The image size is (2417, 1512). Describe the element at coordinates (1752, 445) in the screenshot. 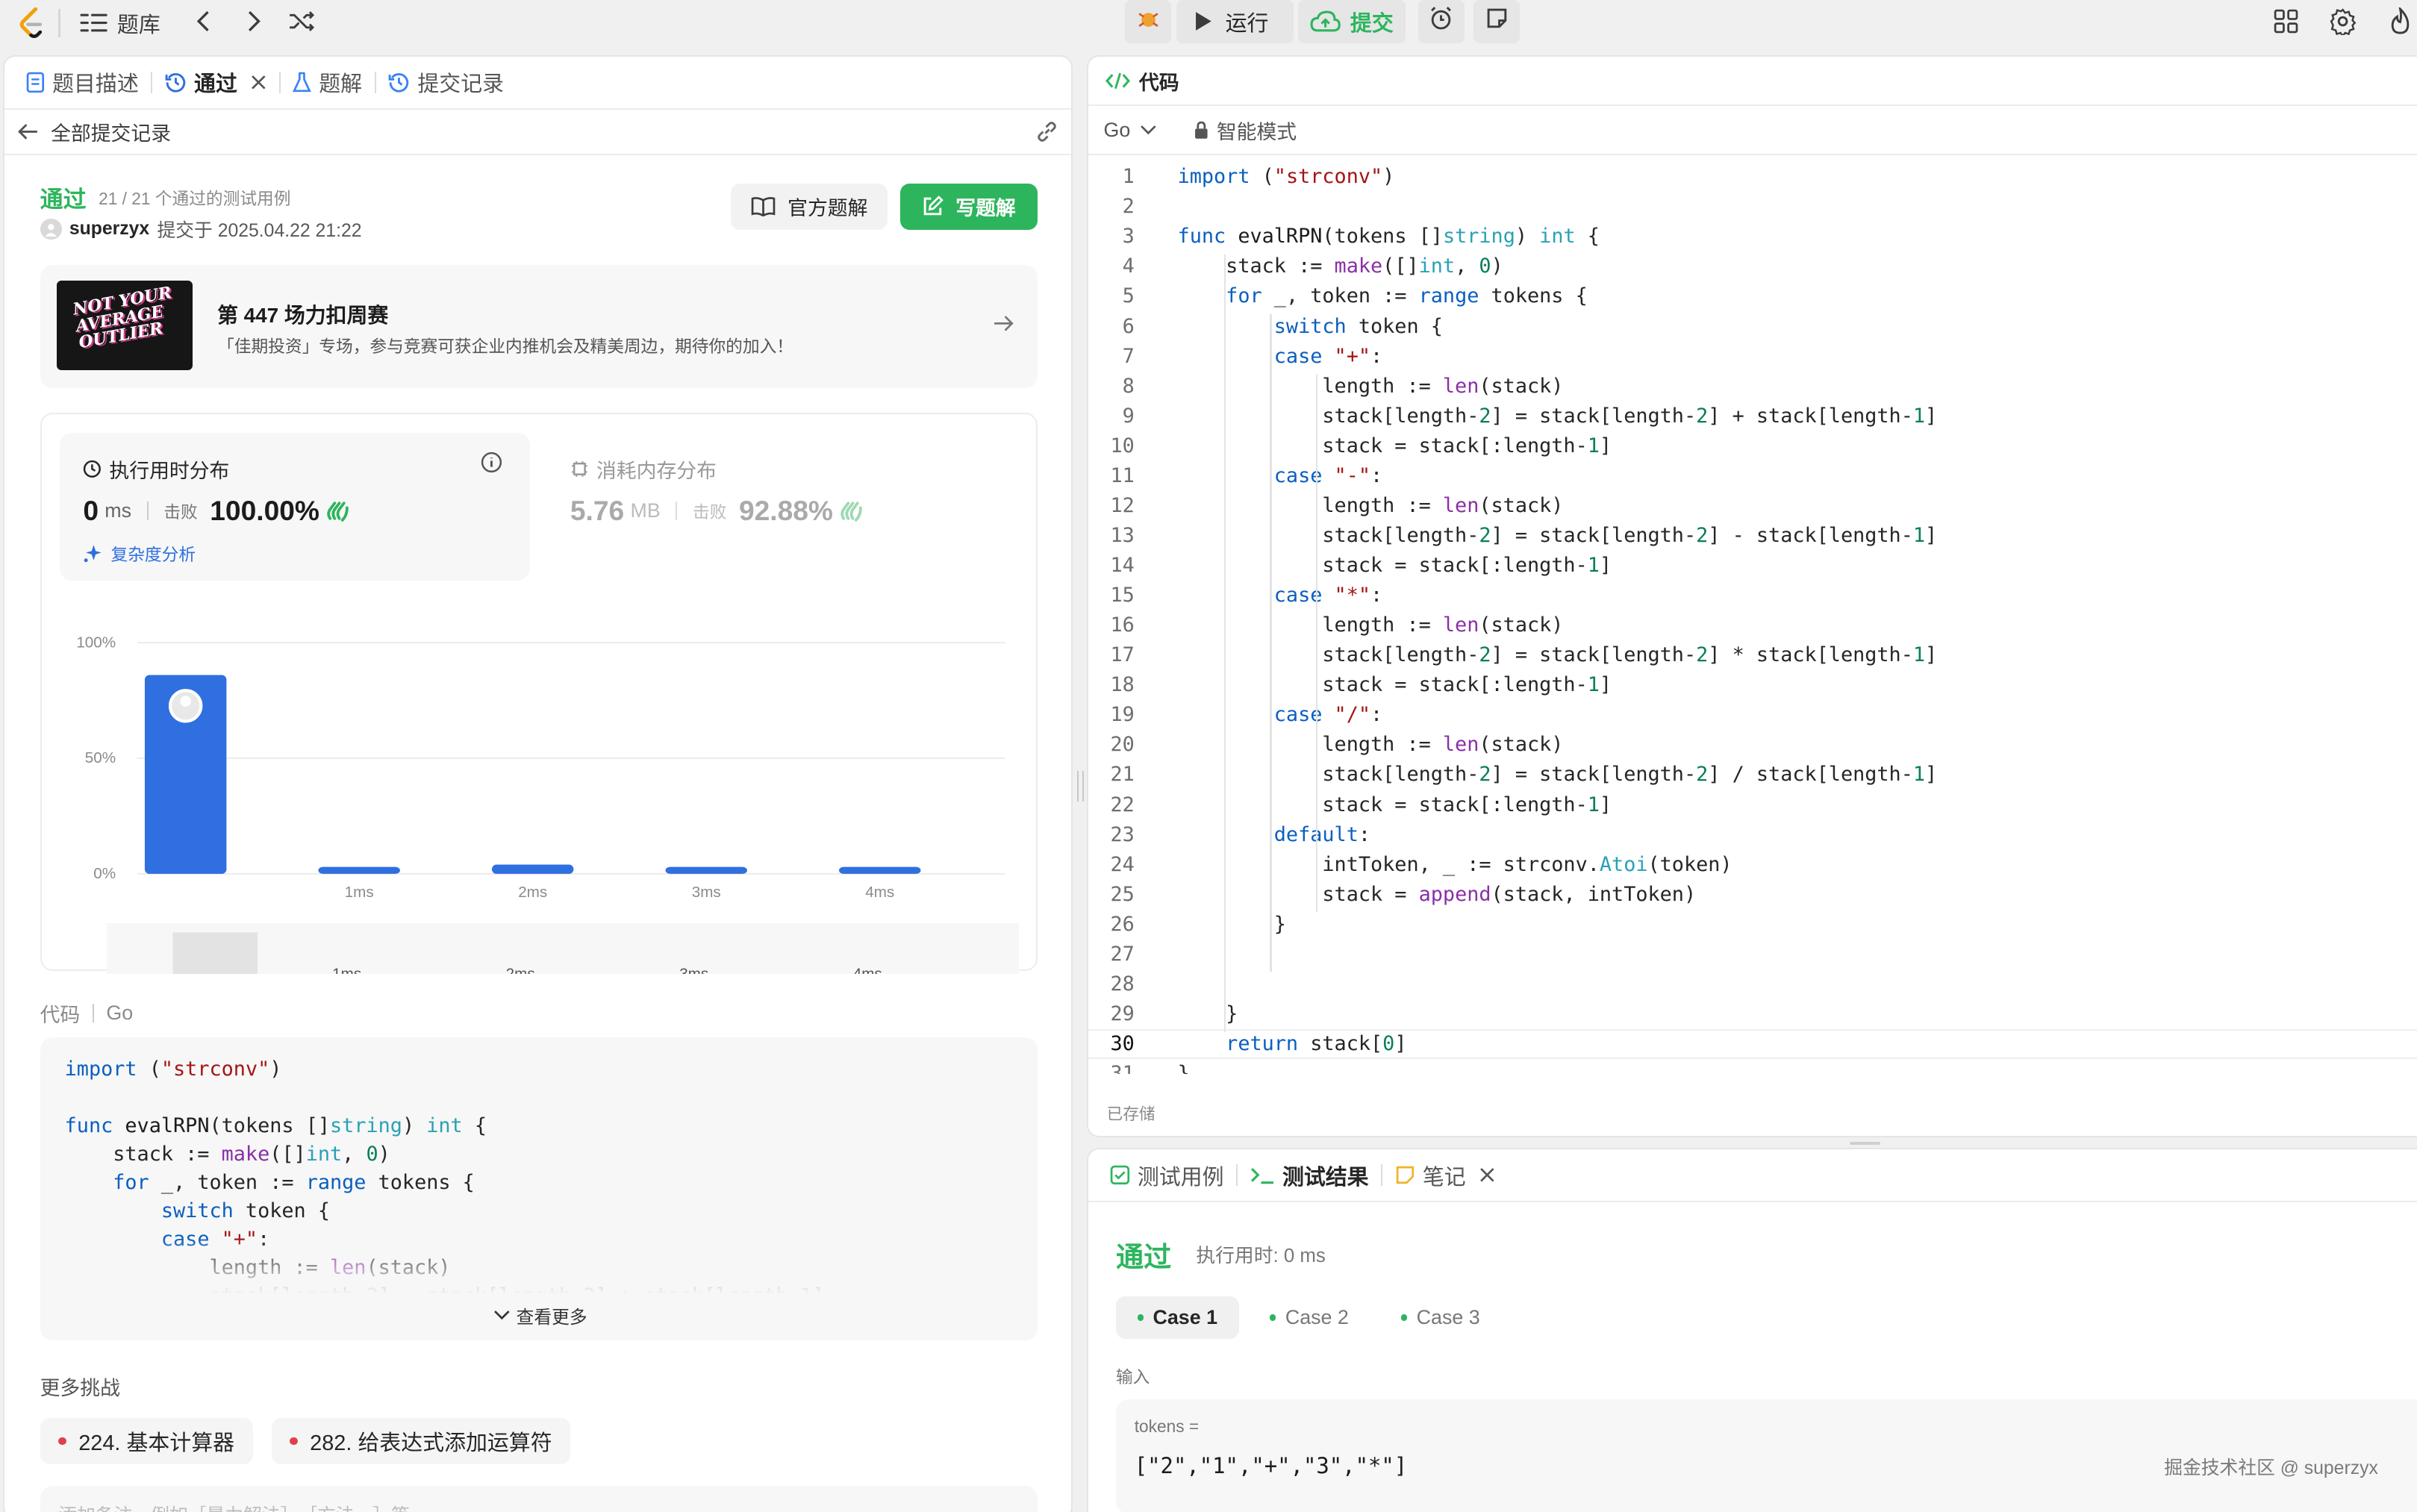

I see `code-line: 10 stack = stack[:length-1]` at that location.